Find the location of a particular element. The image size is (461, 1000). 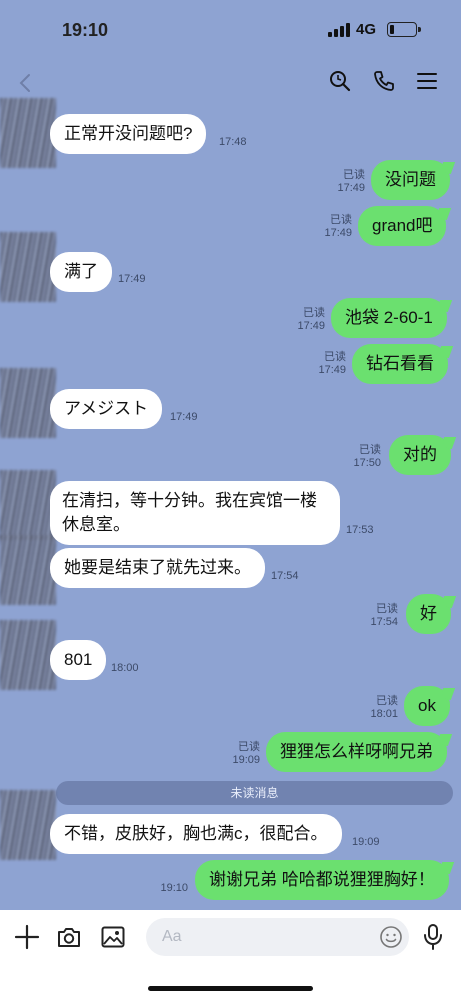

message-bubble-outgoing: 狸狸怎么样呀啊兄弟 is located at coordinates (356, 752).